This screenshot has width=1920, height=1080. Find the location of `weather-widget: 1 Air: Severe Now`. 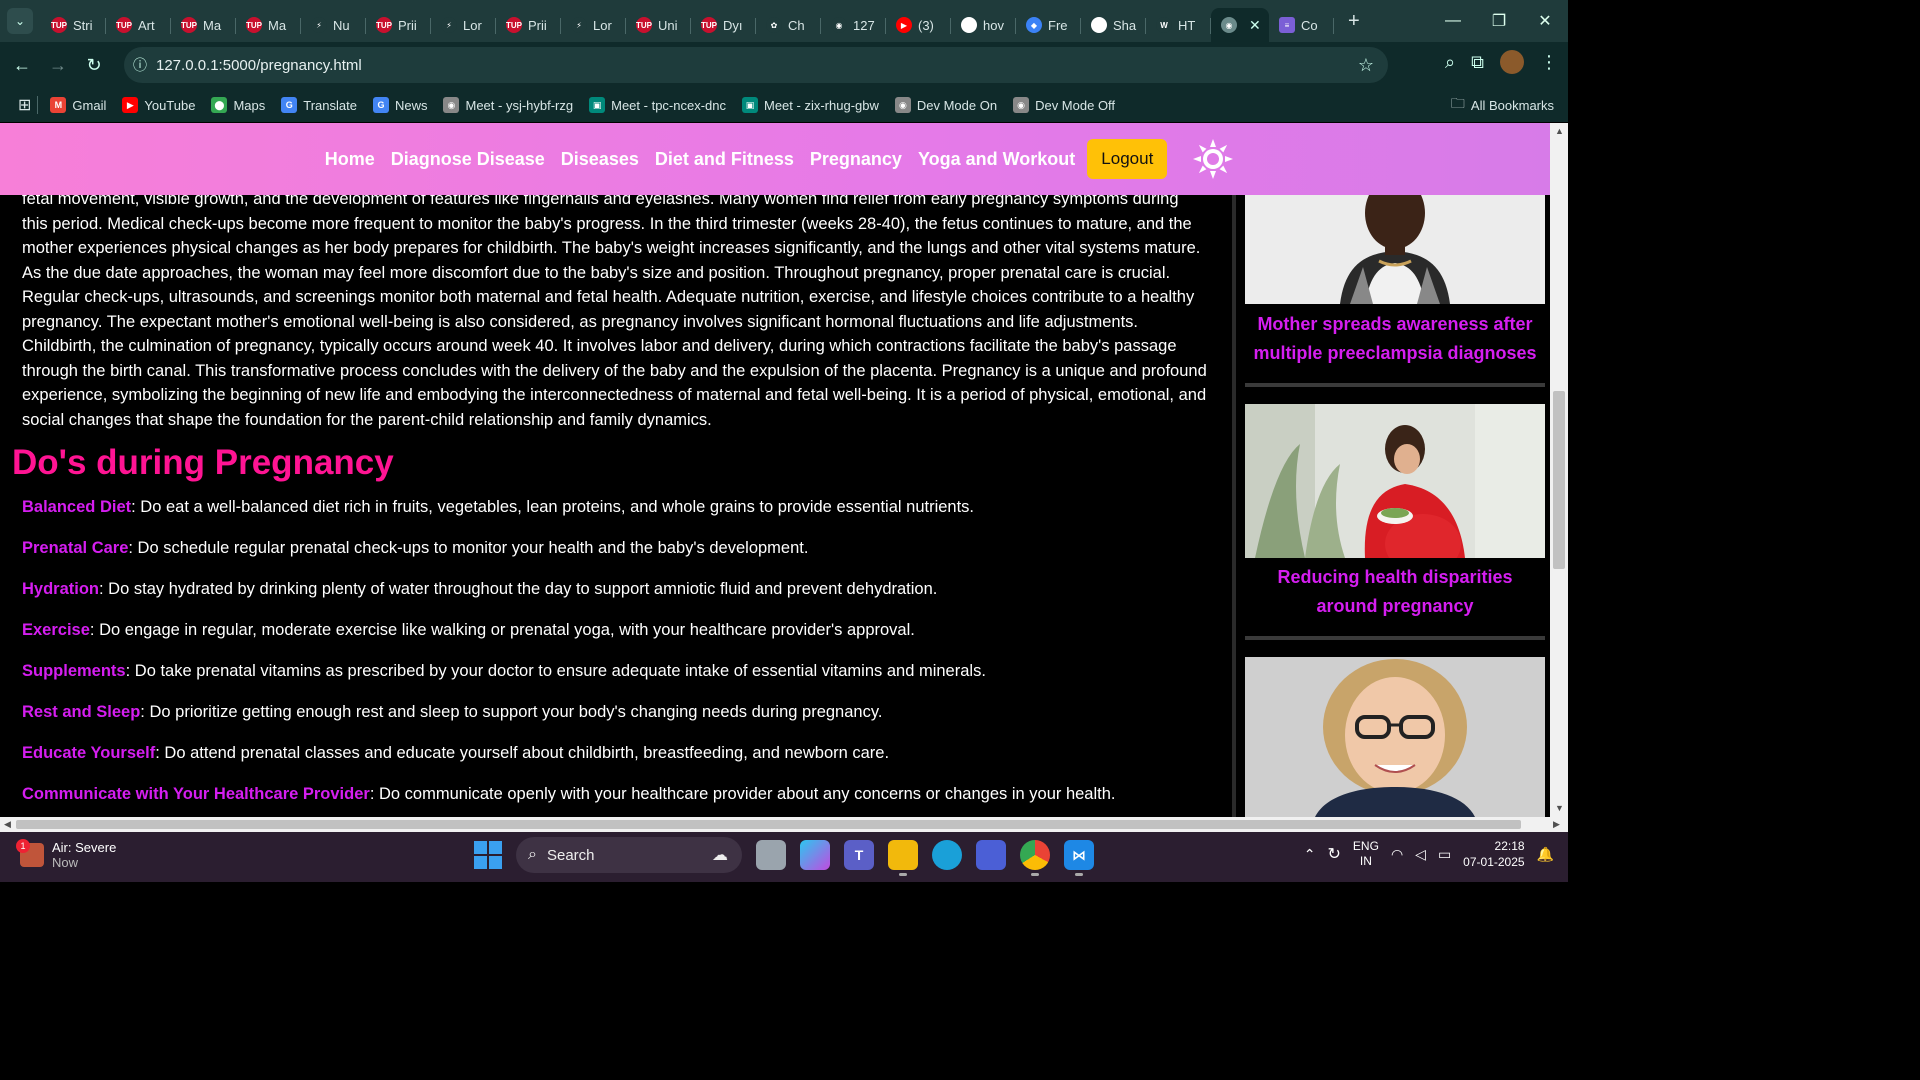

weather-widget: 1 Air: Severe Now is located at coordinates (66, 854).